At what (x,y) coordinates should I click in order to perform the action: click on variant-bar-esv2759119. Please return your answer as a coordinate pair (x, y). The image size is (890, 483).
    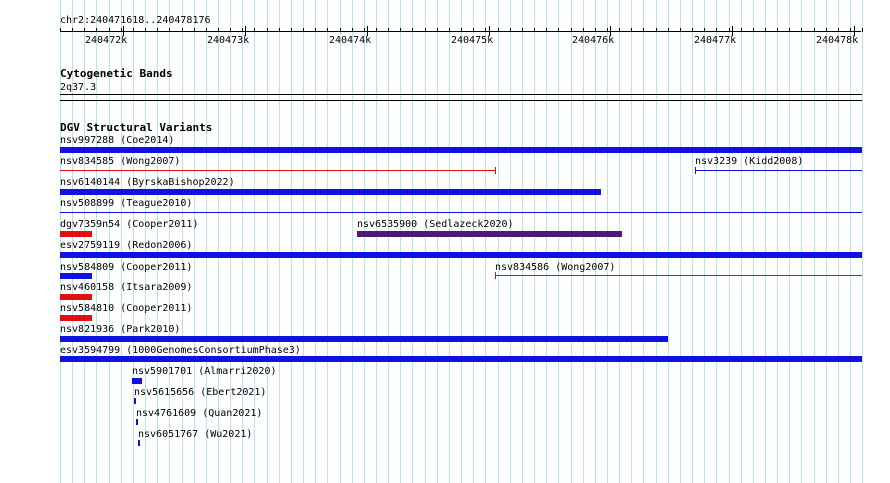
    Looking at the image, I should click on (461, 255).